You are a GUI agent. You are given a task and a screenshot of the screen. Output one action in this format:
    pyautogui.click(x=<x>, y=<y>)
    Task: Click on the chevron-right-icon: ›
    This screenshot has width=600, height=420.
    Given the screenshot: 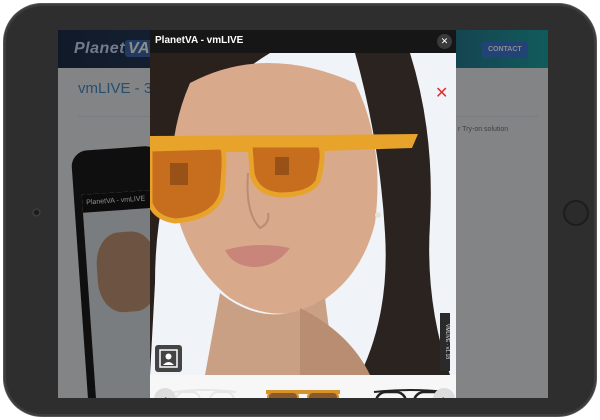 What is the action you would take?
    pyautogui.click(x=444, y=393)
    